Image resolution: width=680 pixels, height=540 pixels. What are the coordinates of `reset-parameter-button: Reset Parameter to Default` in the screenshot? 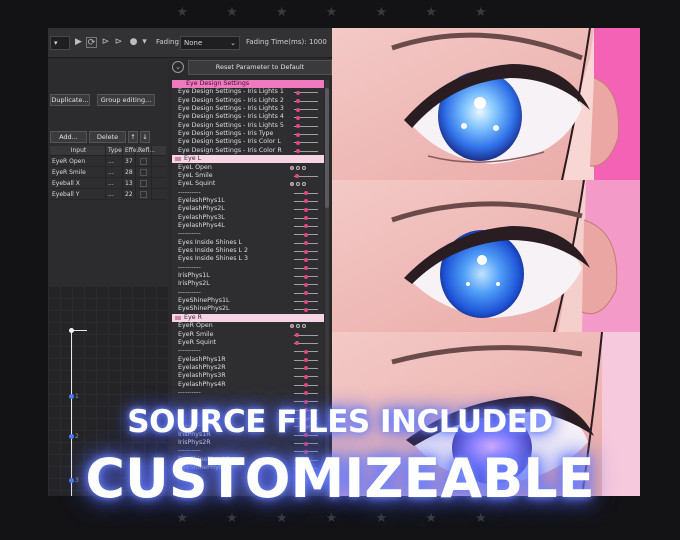 It's located at (260, 67).